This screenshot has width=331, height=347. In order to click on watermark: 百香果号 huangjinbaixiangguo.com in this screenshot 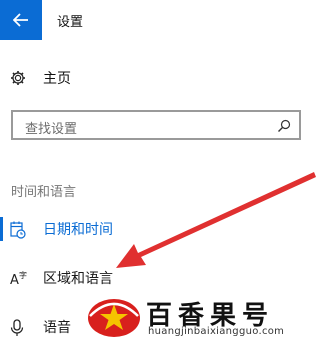, I will do `click(200, 317)`.